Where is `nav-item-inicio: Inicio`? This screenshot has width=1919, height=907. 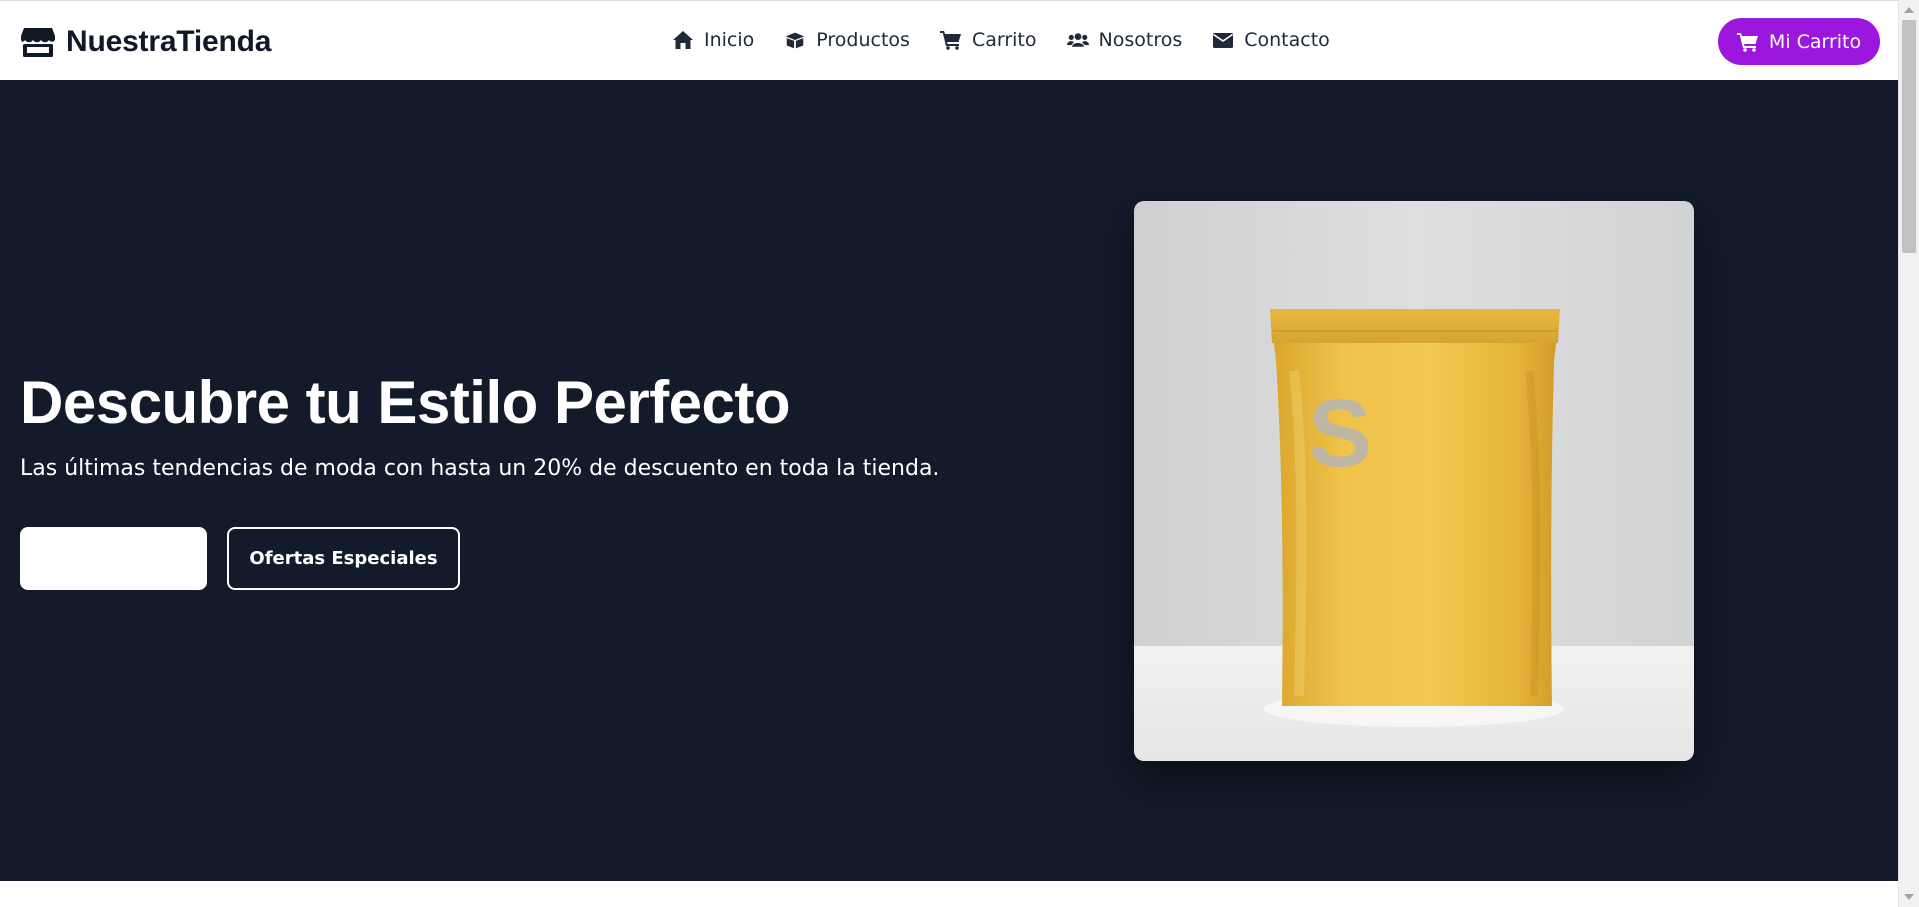 nav-item-inicio: Inicio is located at coordinates (713, 40).